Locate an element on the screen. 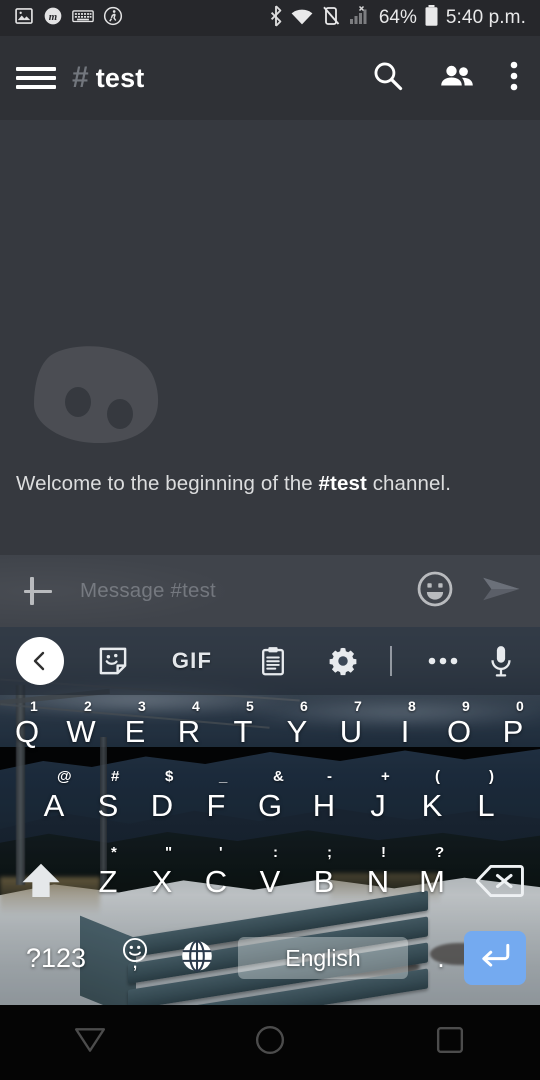 Image resolution: width=540 pixels, height=1080 pixels. key-label: J is located at coordinates (378, 805).